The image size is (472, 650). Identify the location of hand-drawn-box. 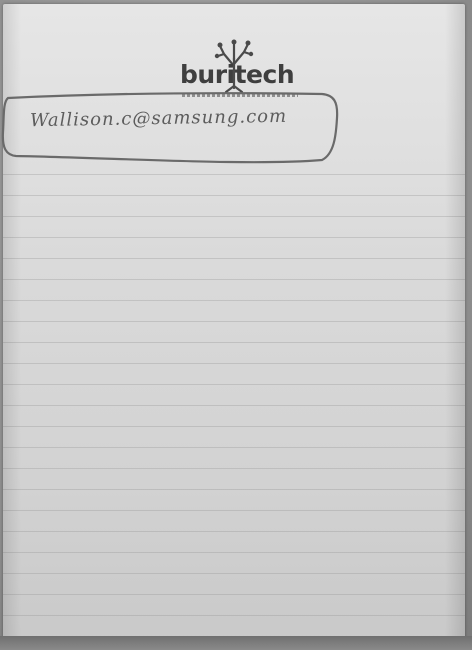
(170, 128).